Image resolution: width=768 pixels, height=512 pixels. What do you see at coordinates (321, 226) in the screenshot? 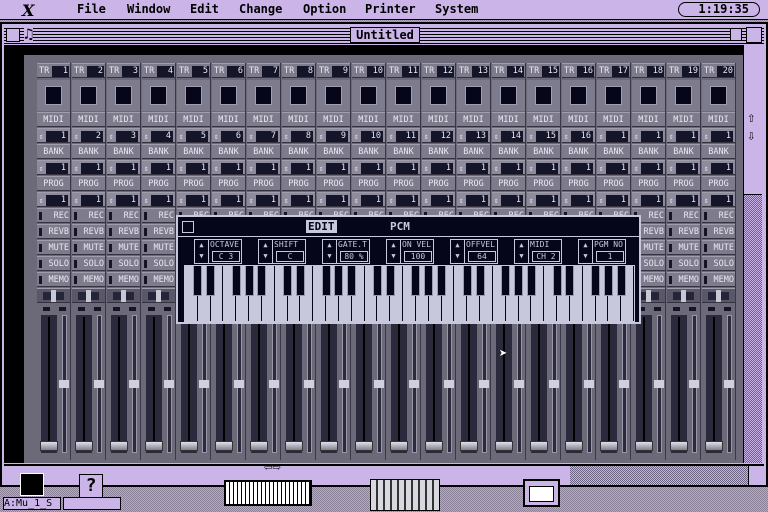
I see `edit-button: EDIT` at bounding box center [321, 226].